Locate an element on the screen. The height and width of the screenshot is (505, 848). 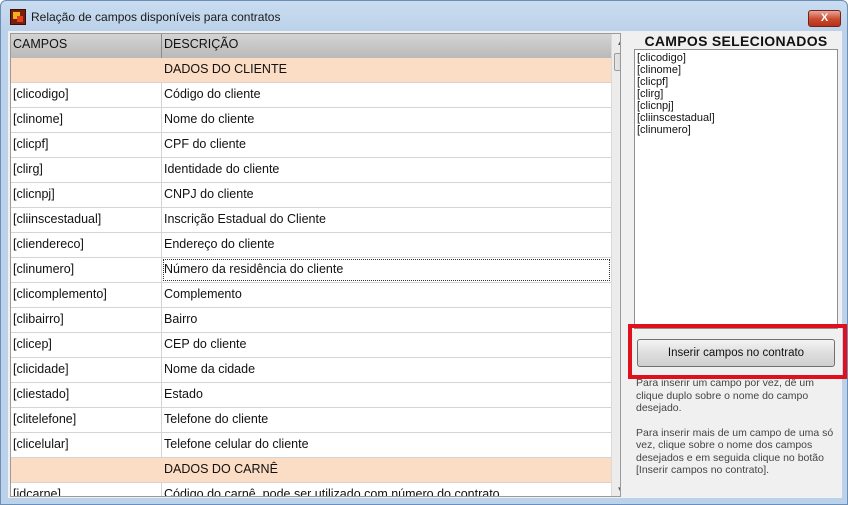
cell-descricao: Estado is located at coordinates (183, 394).